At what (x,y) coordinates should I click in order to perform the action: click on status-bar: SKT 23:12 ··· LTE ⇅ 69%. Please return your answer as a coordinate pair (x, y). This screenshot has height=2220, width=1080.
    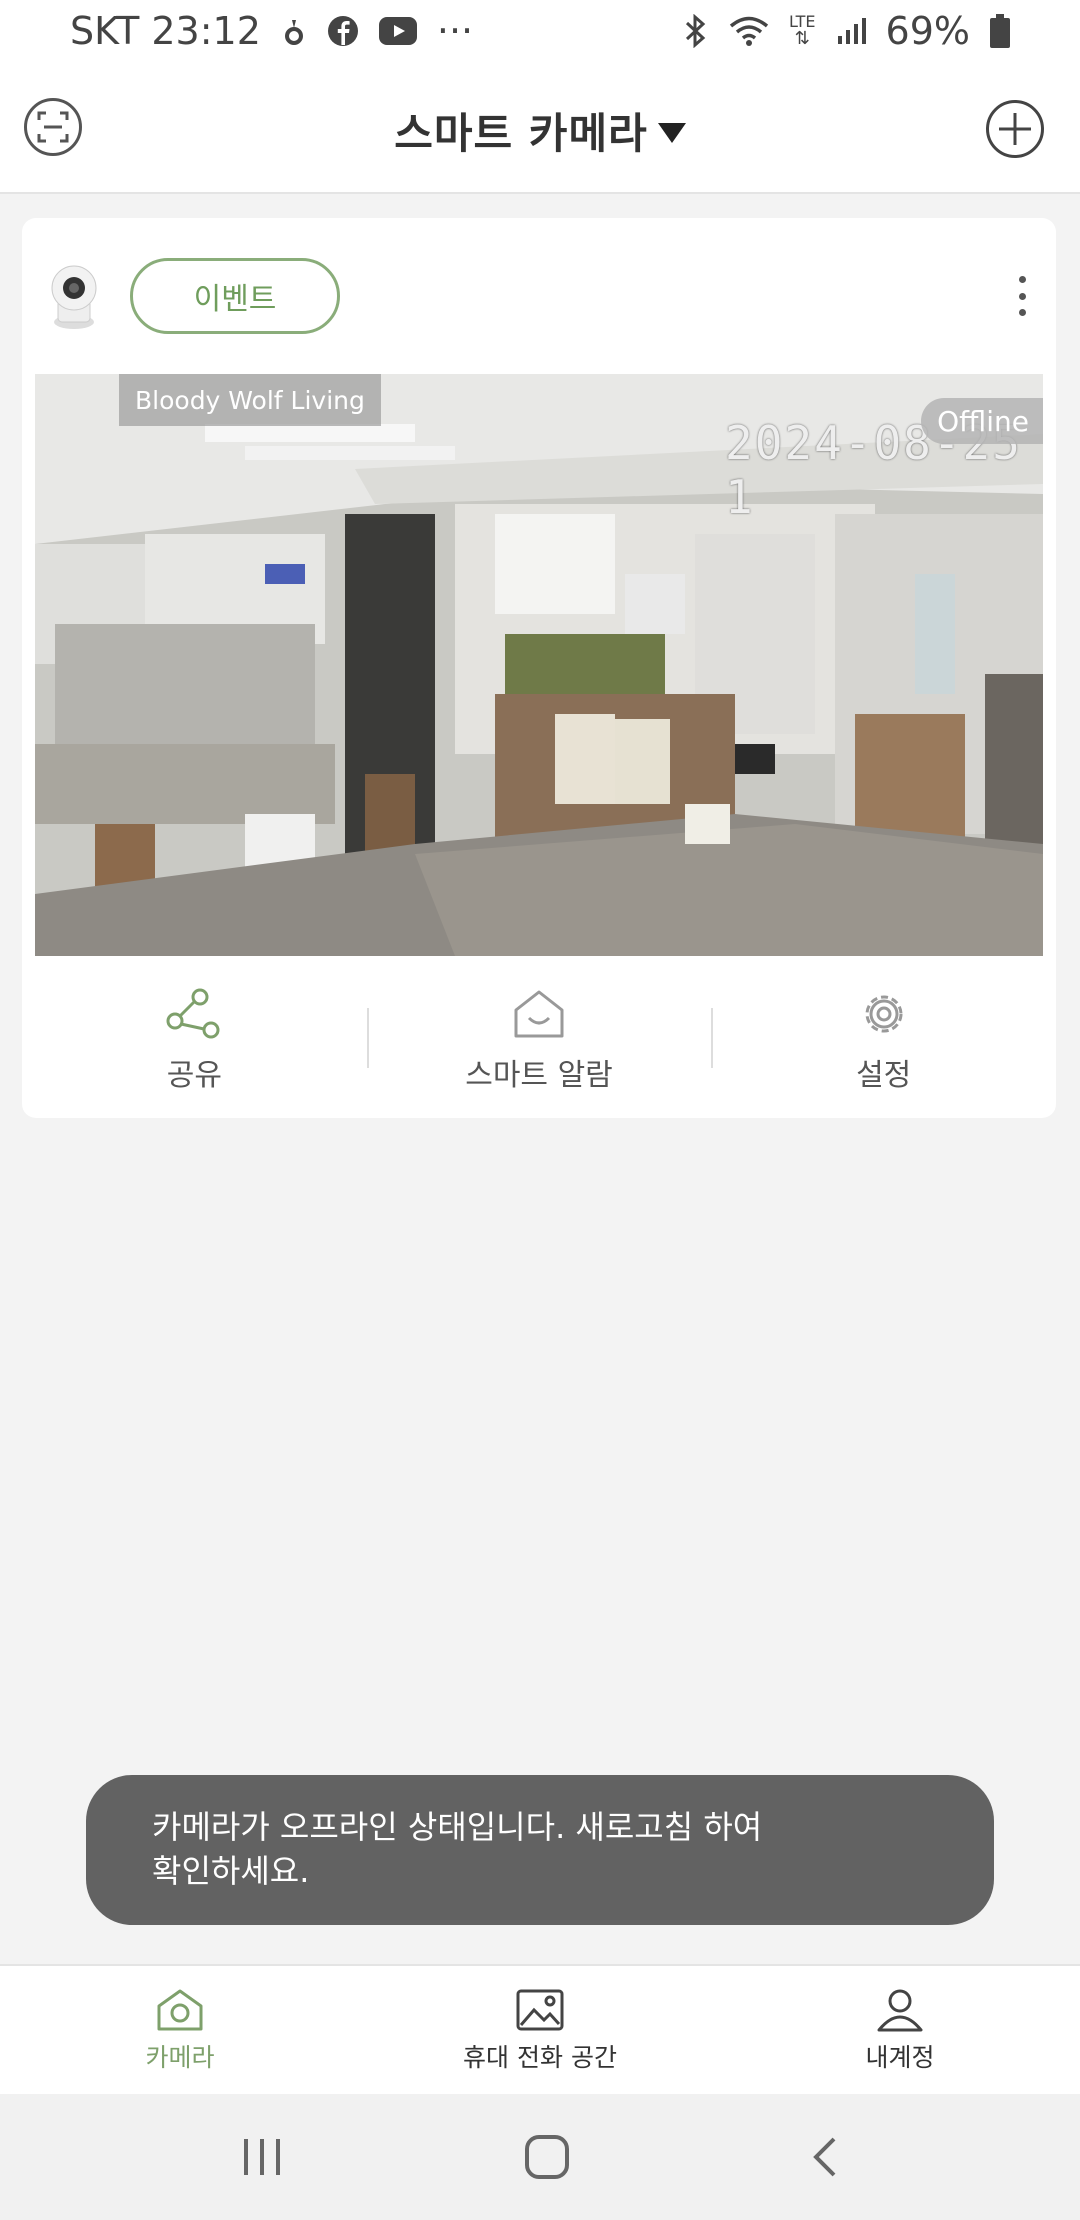
    Looking at the image, I should click on (540, 31).